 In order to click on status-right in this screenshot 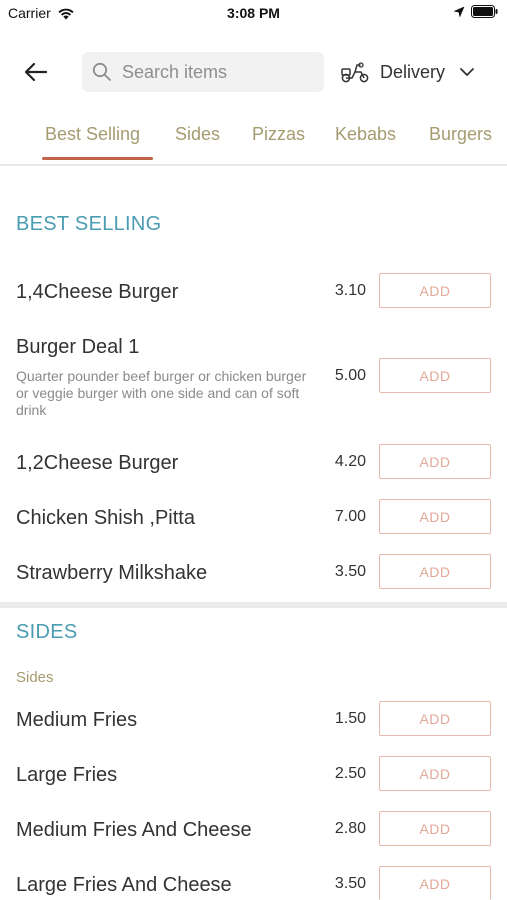, I will do `click(473, 11)`.